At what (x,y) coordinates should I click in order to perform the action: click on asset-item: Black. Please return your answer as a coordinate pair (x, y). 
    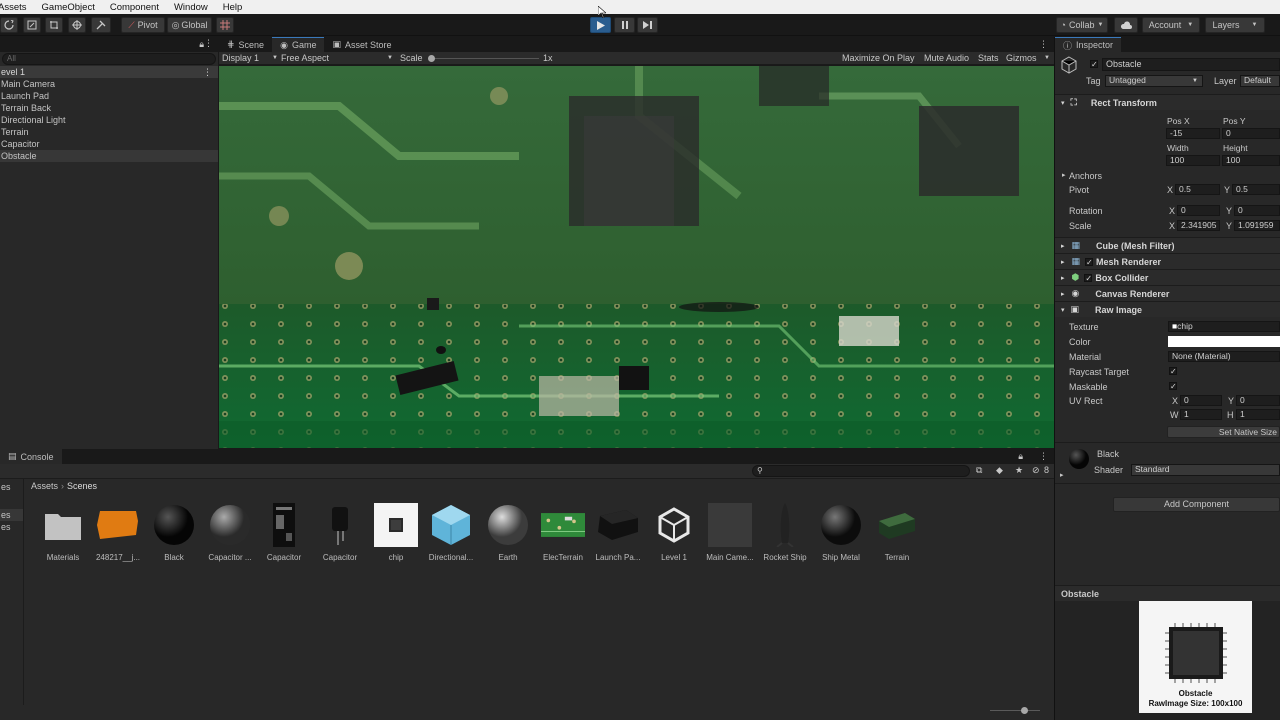
    Looking at the image, I should click on (174, 532).